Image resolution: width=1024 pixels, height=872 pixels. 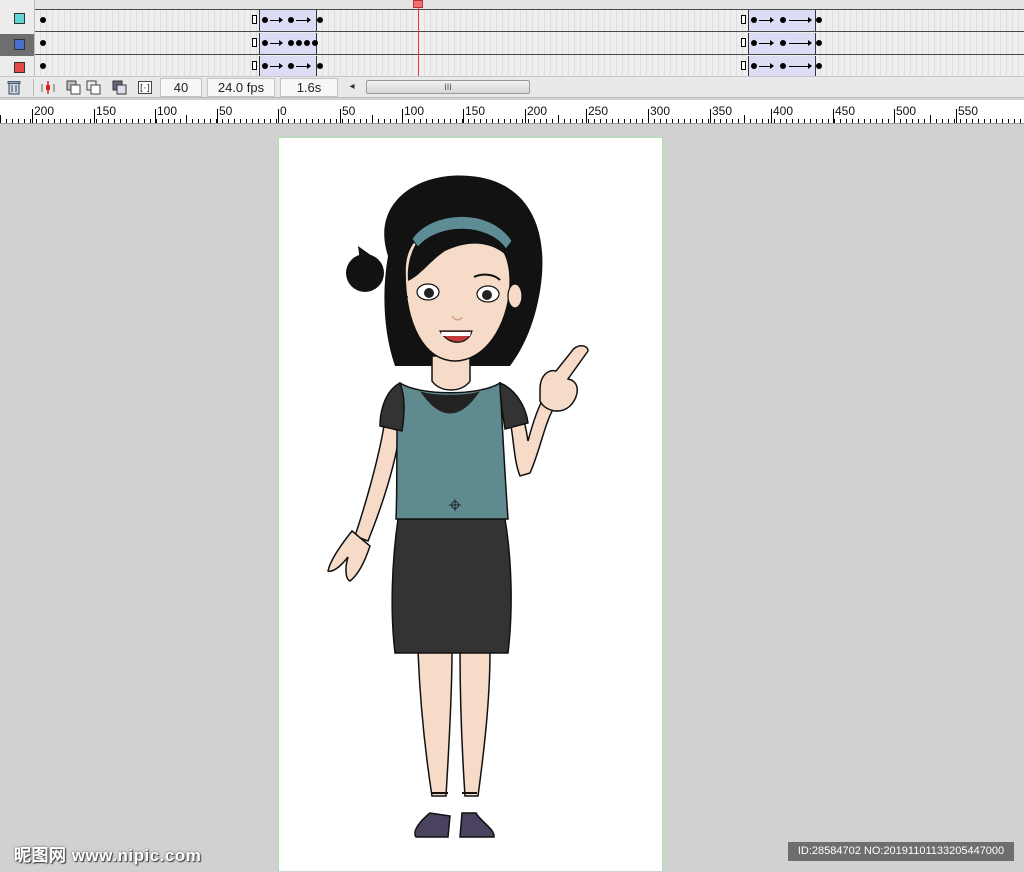 I want to click on scroll-thumb: III, so click(x=448, y=87).